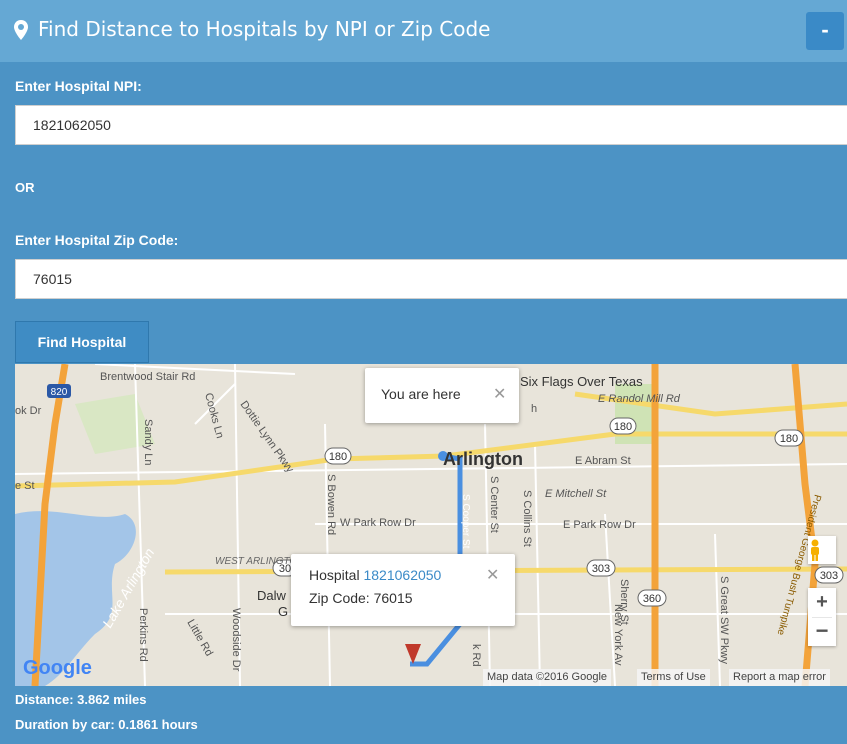  What do you see at coordinates (494, 504) in the screenshot?
I see `map-label: S Center St` at bounding box center [494, 504].